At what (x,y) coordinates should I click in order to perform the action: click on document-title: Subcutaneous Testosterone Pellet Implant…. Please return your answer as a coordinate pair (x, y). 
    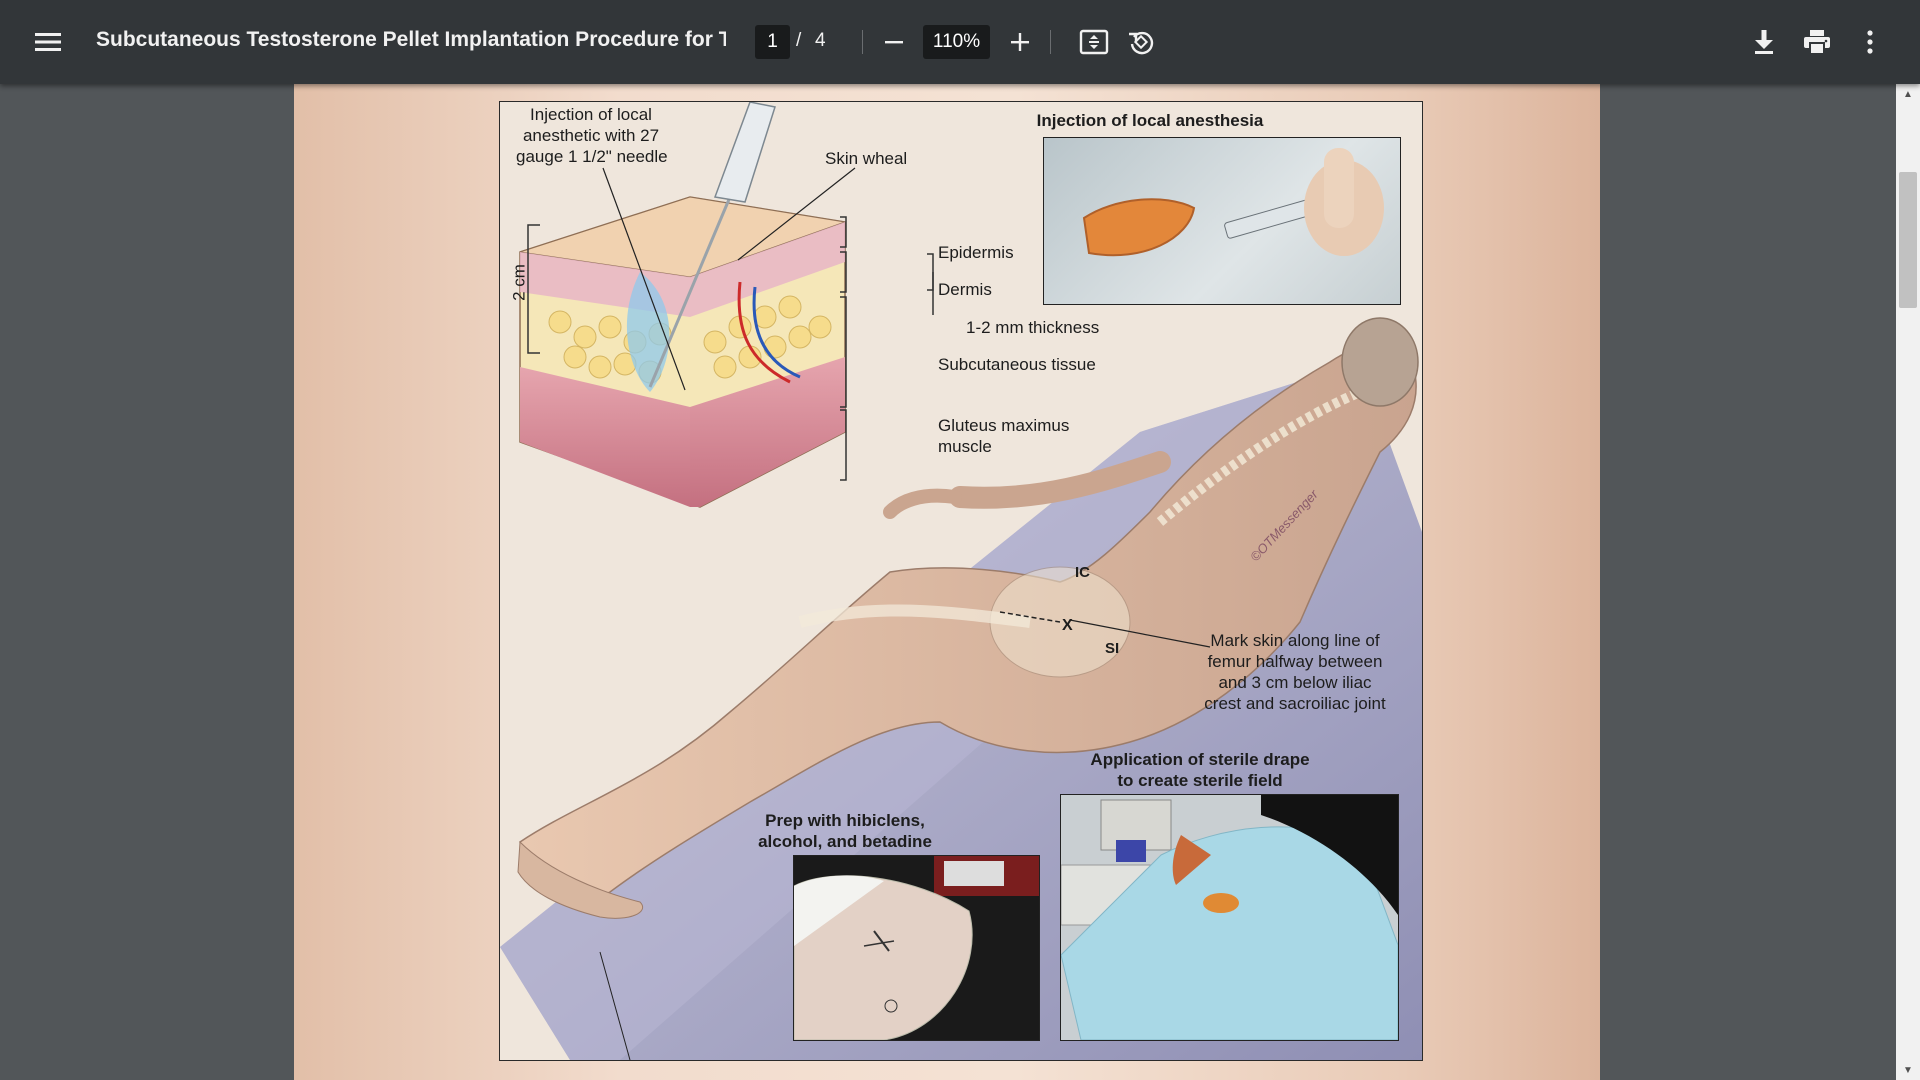
    Looking at the image, I should click on (411, 39).